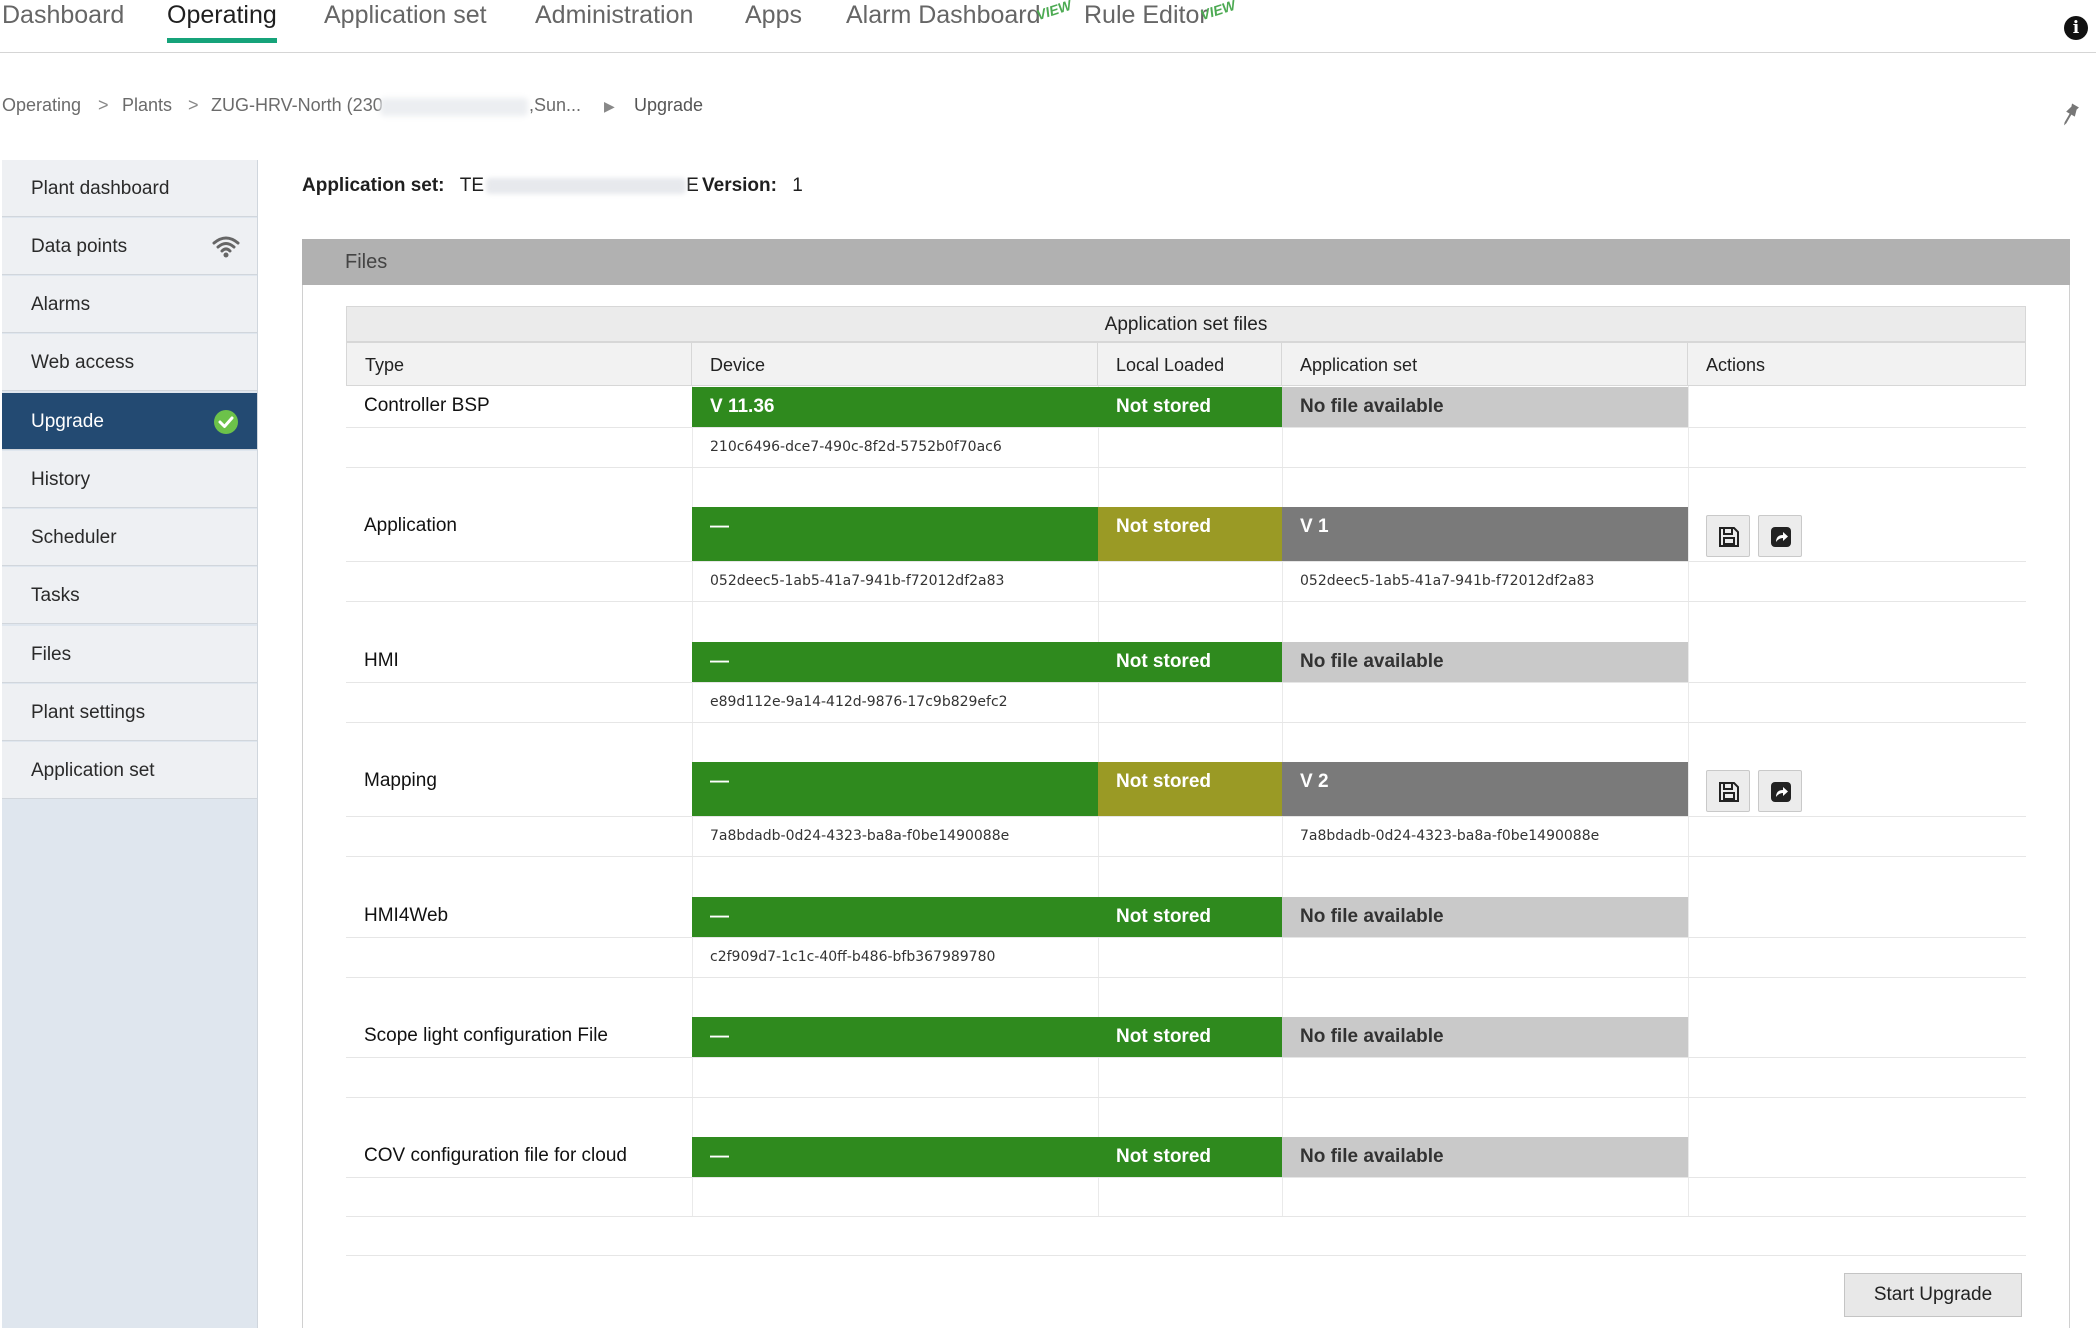 The image size is (2096, 1328). Describe the element at coordinates (1450, 836) in the screenshot. I see `application-set-file-id: 7a8bdadb-0d24-4323-ba8a-f0be1490088e` at that location.